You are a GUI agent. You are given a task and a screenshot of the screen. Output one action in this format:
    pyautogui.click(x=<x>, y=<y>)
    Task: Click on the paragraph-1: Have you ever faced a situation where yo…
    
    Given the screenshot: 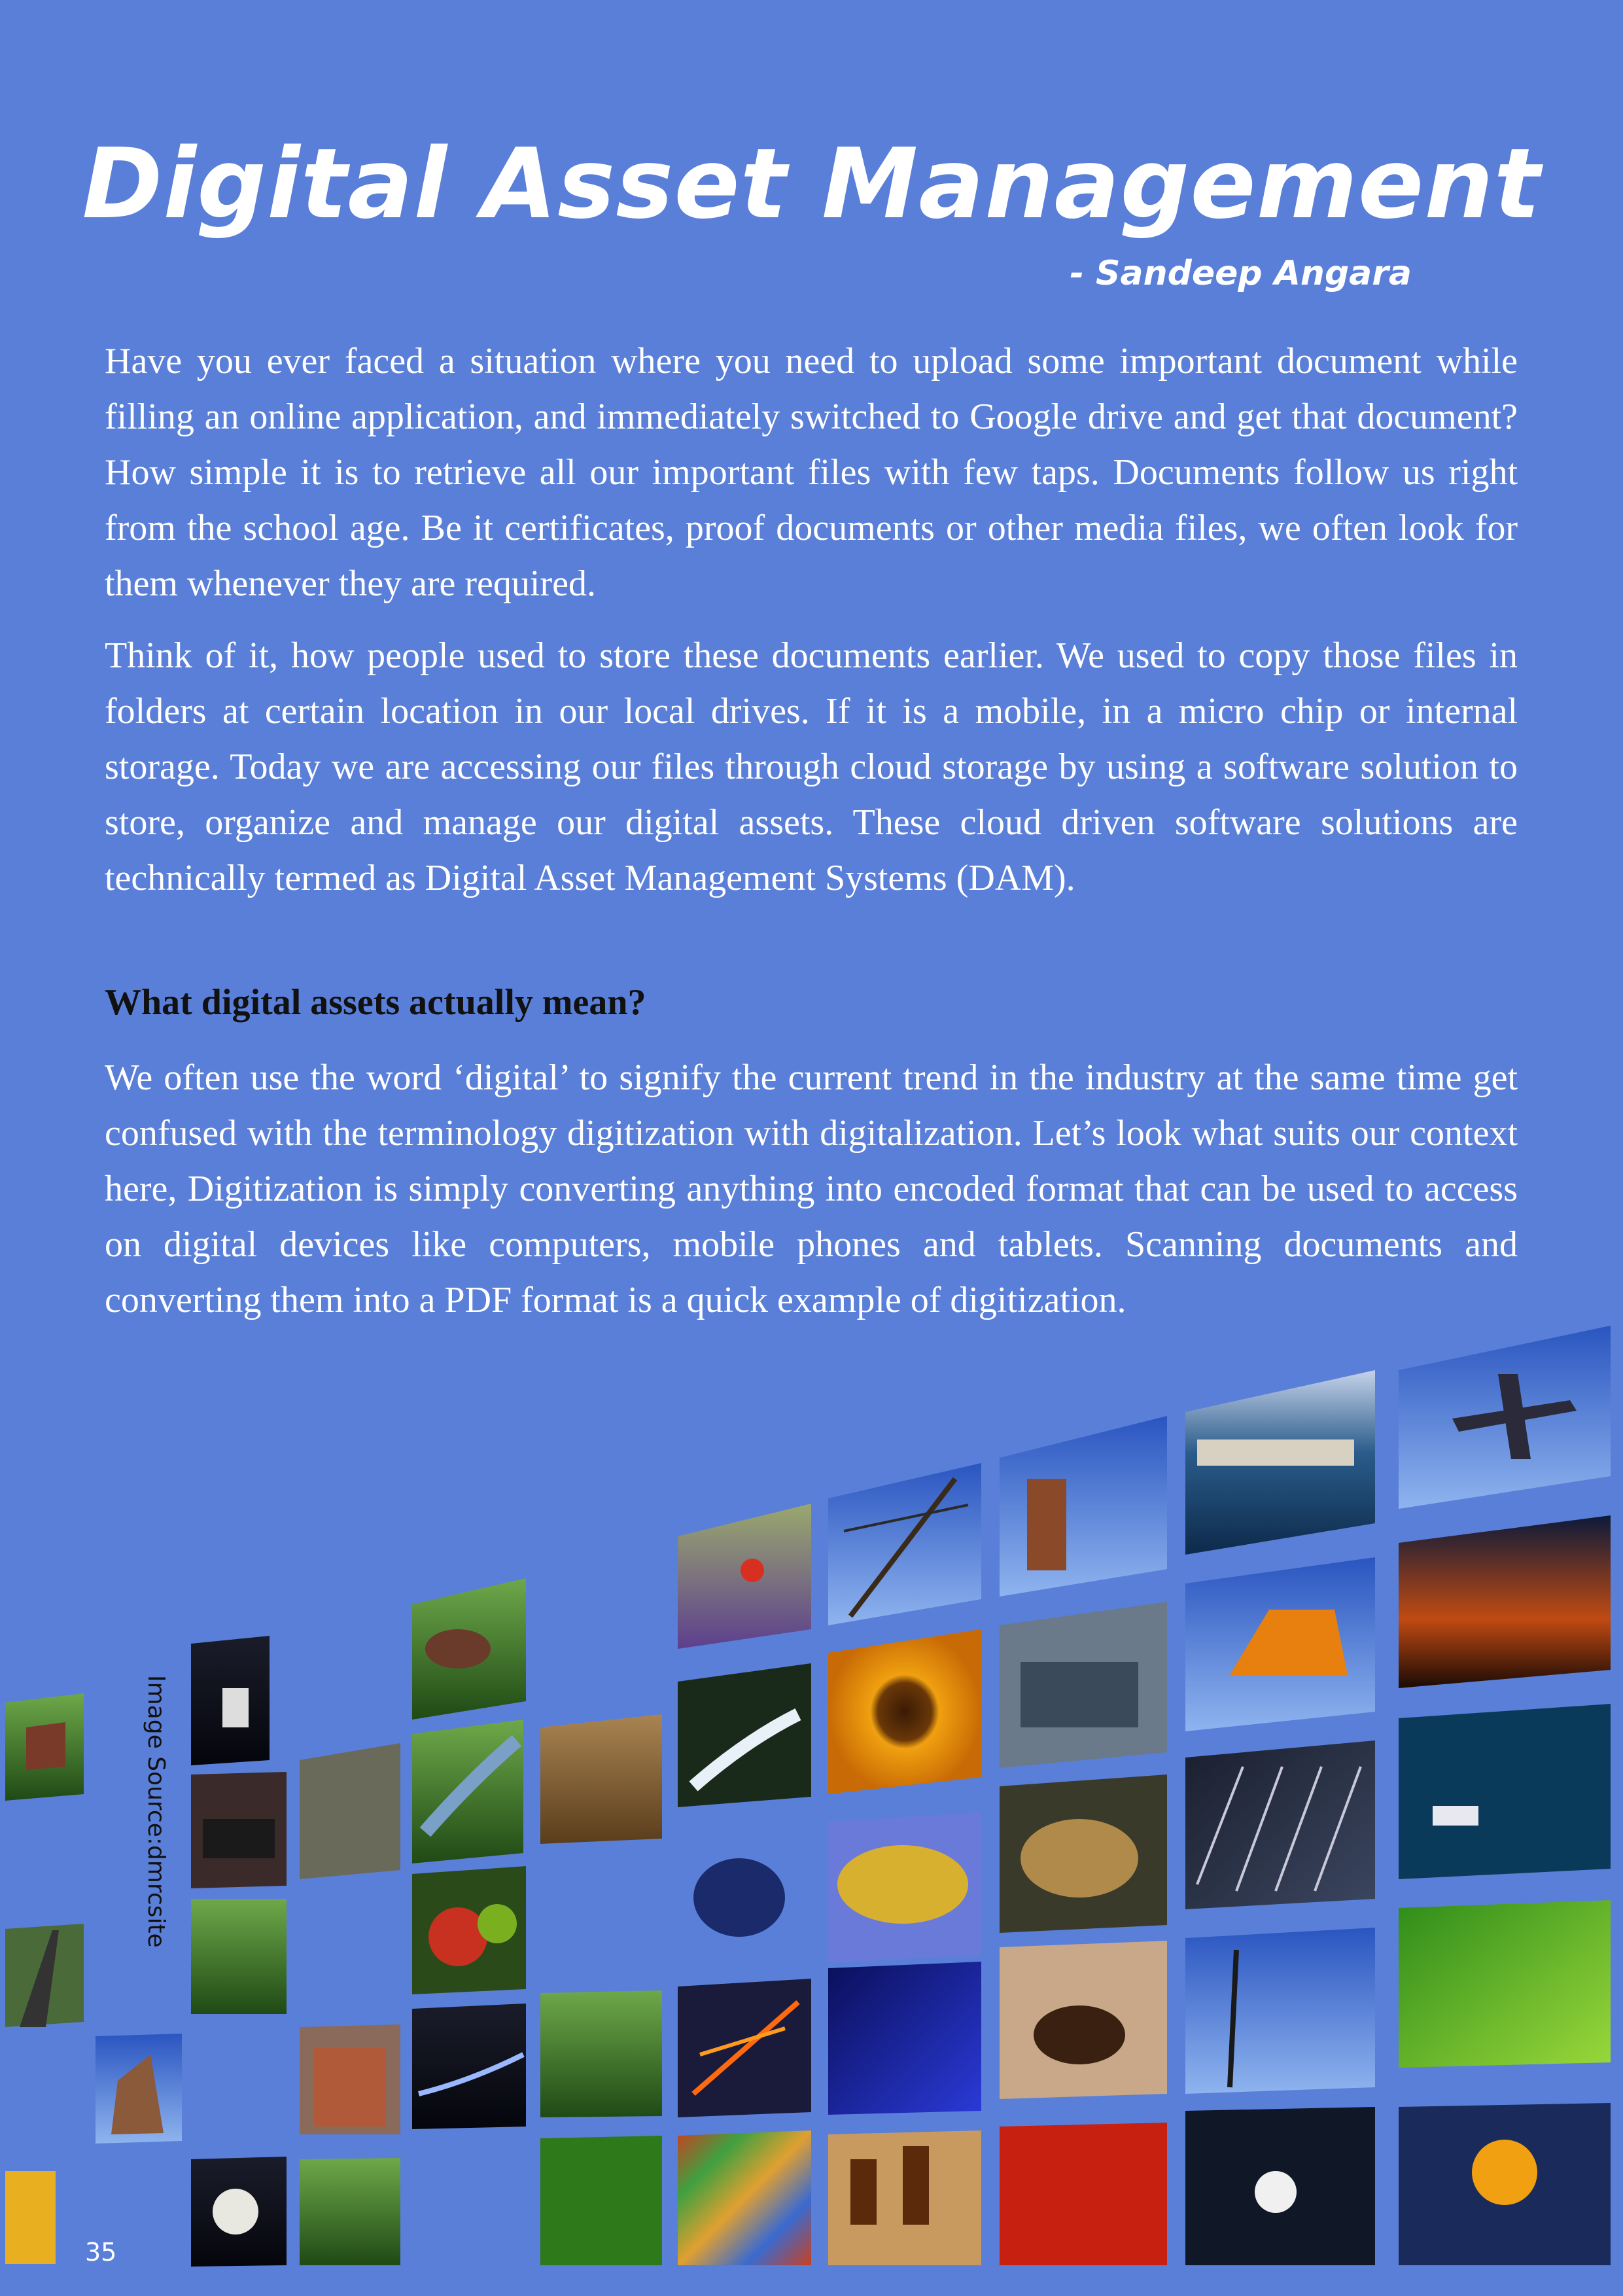 What is the action you would take?
    pyautogui.click(x=812, y=473)
    